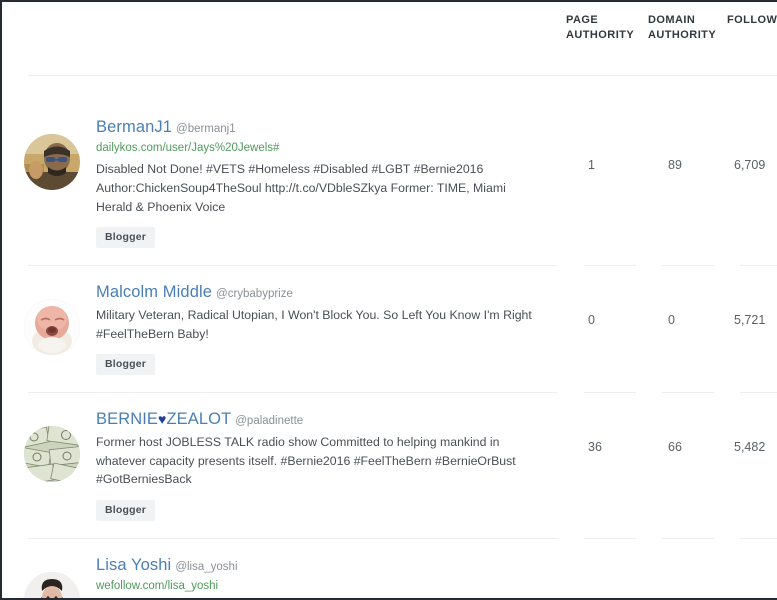  What do you see at coordinates (254, 294) in the screenshot?
I see `profile-handle: @crybabyprize` at bounding box center [254, 294].